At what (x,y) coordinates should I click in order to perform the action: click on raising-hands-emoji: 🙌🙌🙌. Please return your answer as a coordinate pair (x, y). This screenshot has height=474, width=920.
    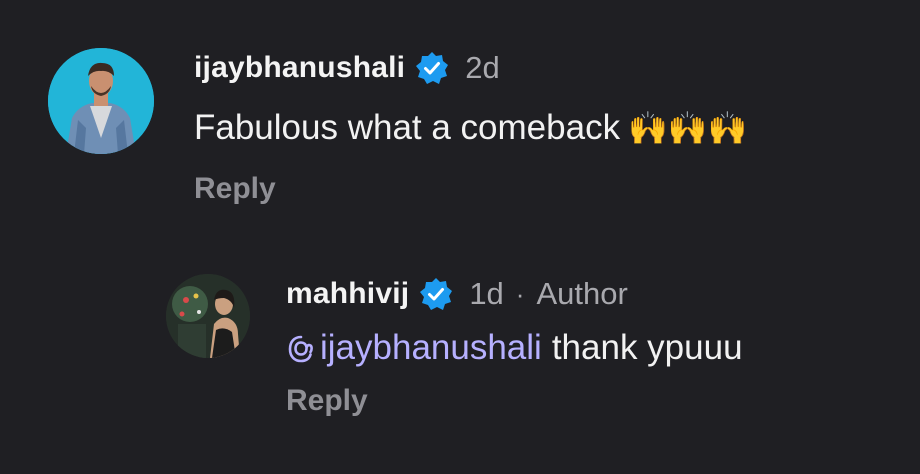
    Looking at the image, I should click on (688, 128).